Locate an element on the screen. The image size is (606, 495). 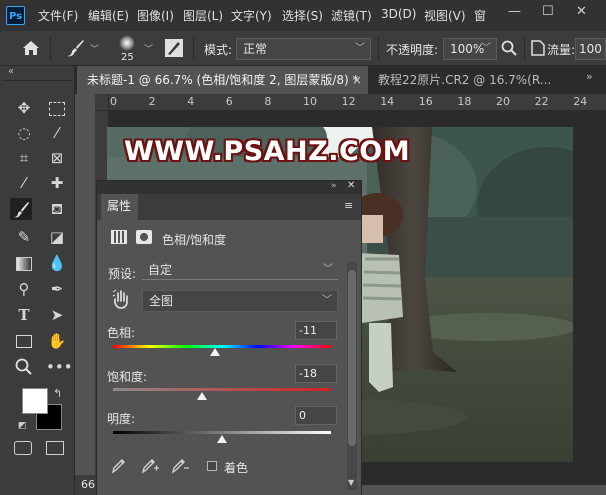
hue-label: 色相: is located at coordinates (121, 333).